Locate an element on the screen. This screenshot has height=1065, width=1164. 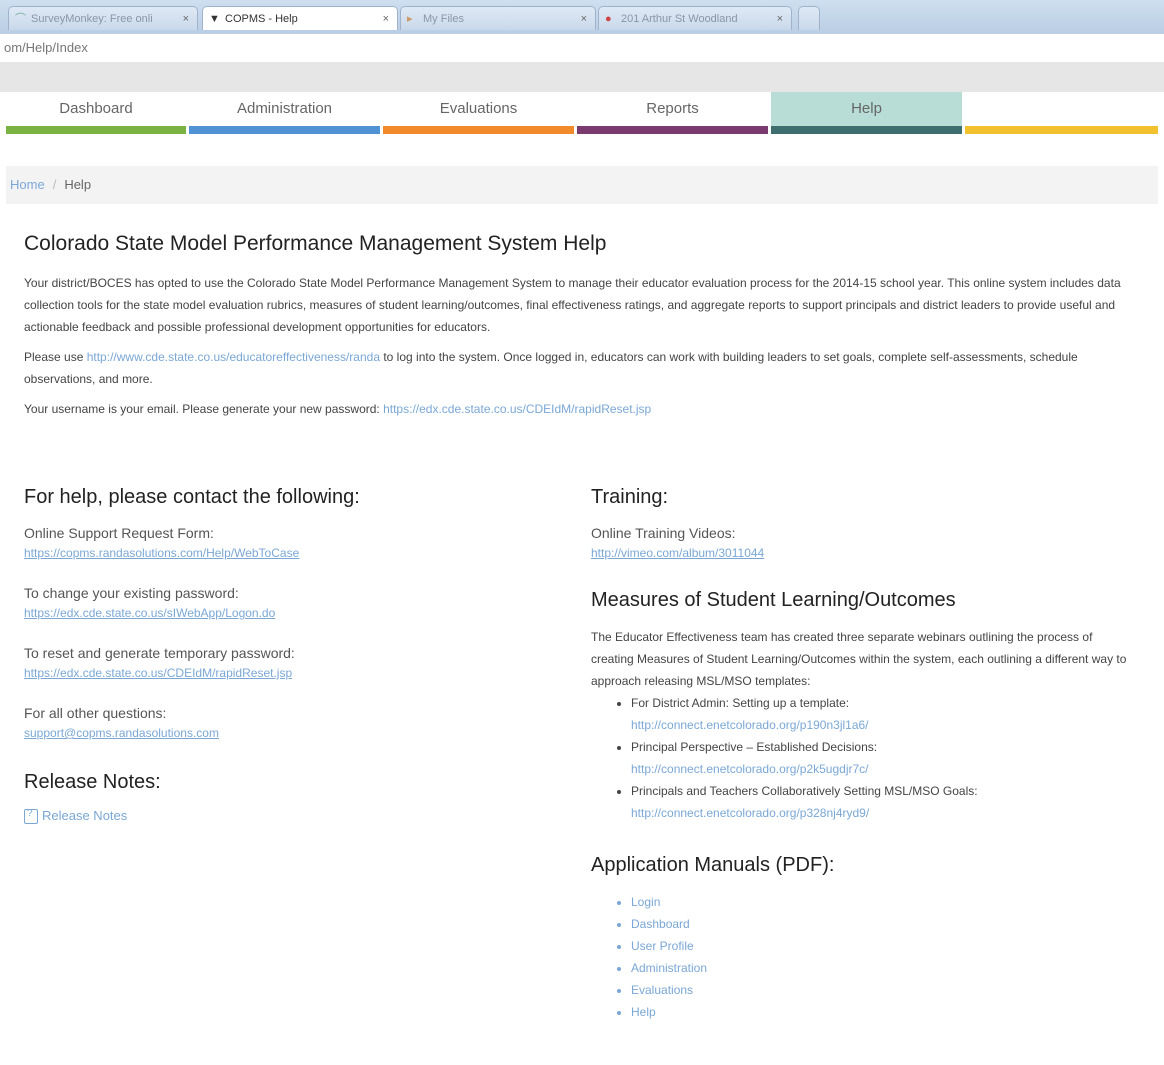
map-icon: ● is located at coordinates (608, 19).